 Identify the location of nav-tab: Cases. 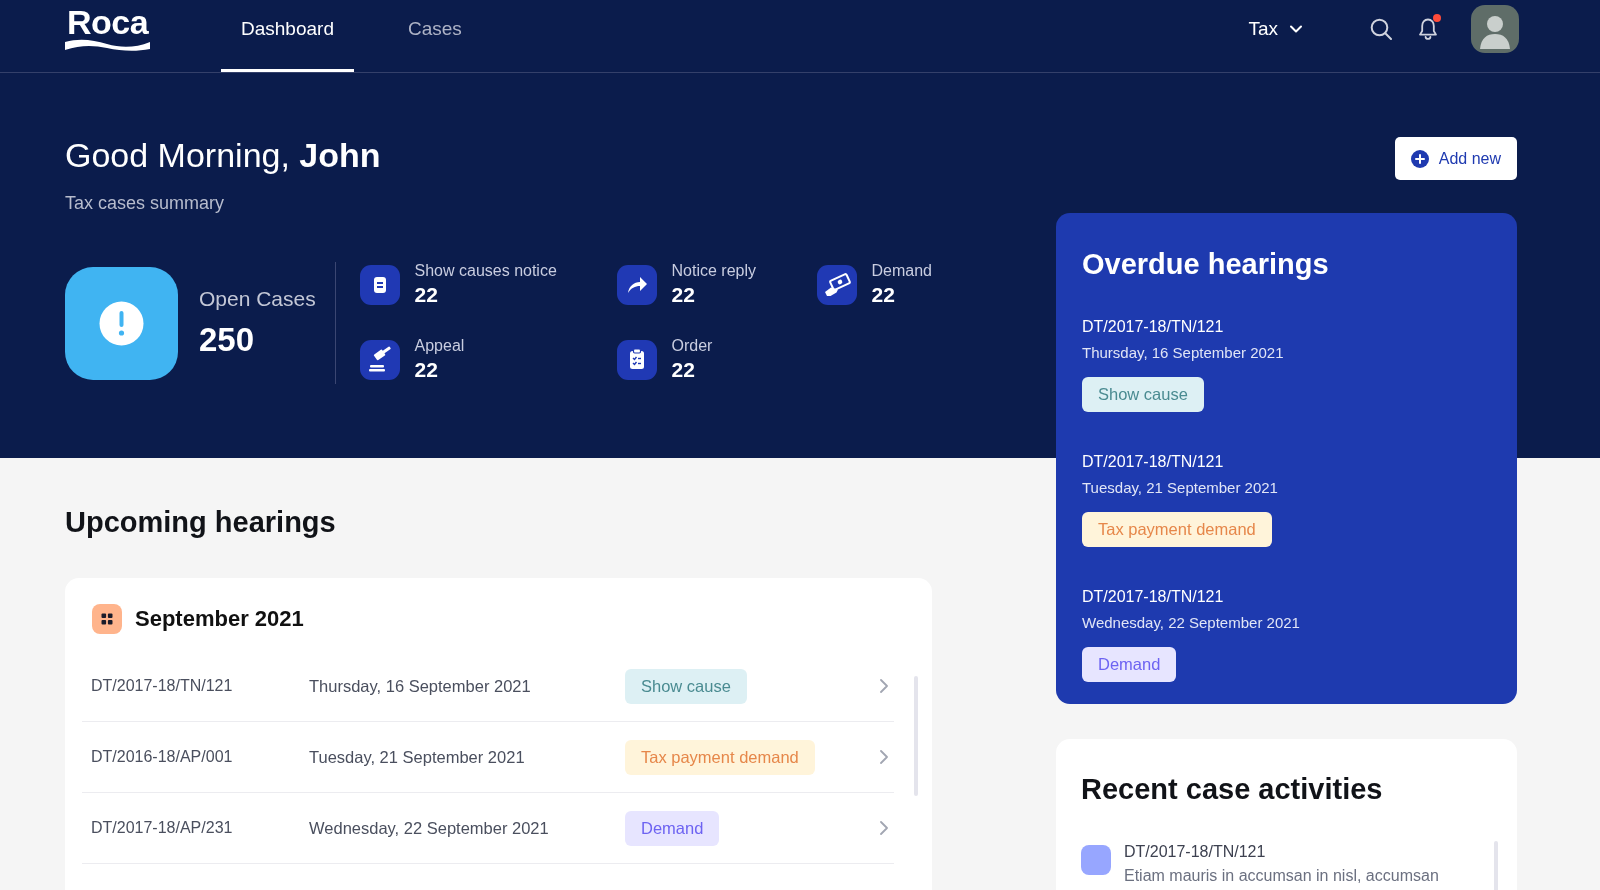
(434, 36).